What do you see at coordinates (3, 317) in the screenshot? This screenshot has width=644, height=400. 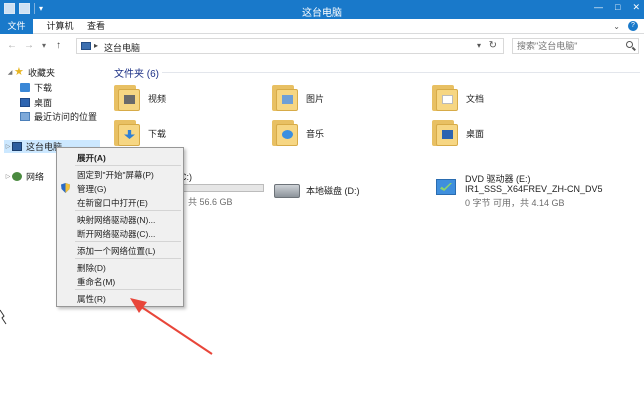 I see `cursor-icon` at bounding box center [3, 317].